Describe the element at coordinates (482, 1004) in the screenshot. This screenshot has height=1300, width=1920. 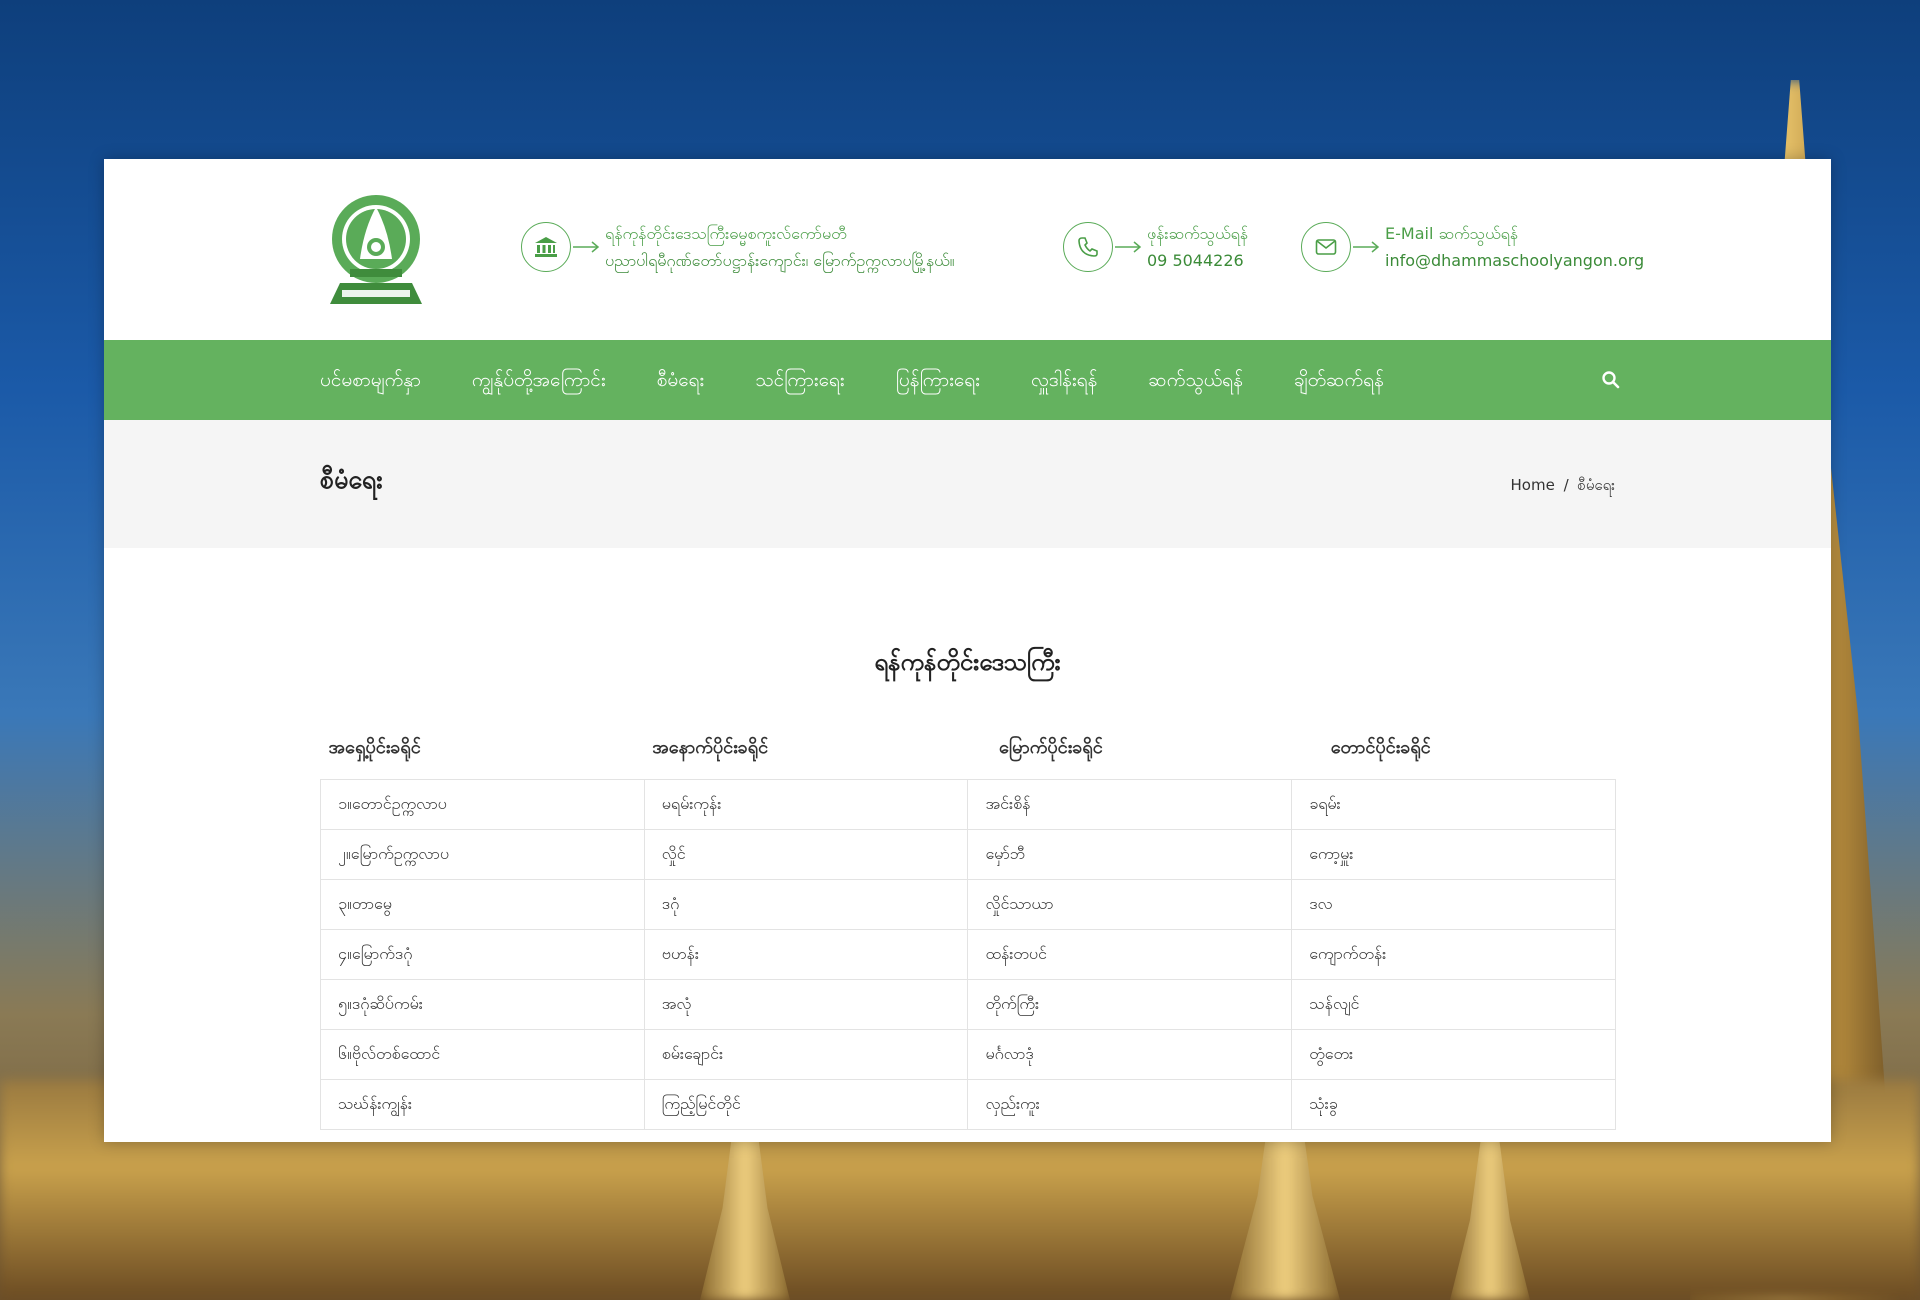
I see `table-cell: ၅။ဒဂုံဆိပ်ကမ်း` at that location.